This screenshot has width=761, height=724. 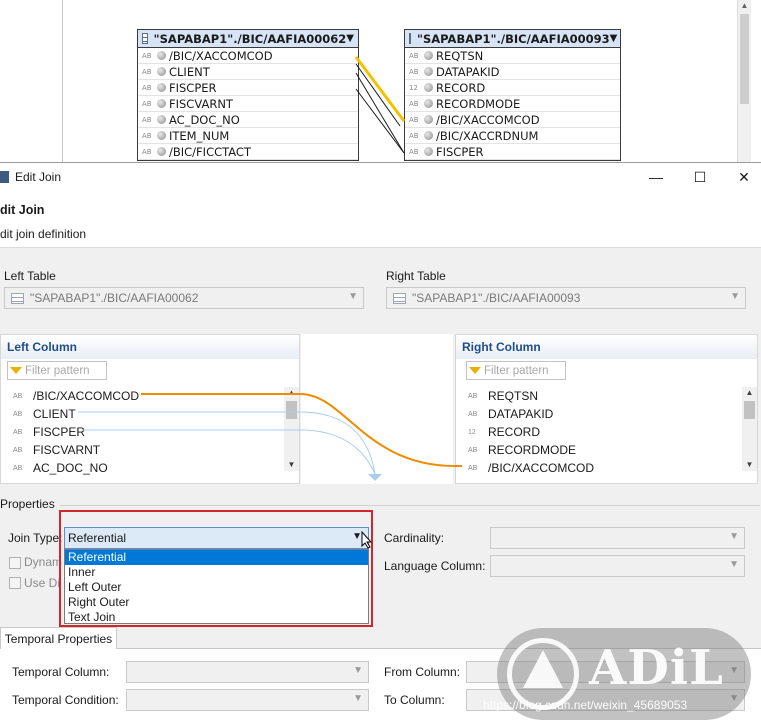 What do you see at coordinates (27, 504) in the screenshot?
I see `properties-label: Properties` at bounding box center [27, 504].